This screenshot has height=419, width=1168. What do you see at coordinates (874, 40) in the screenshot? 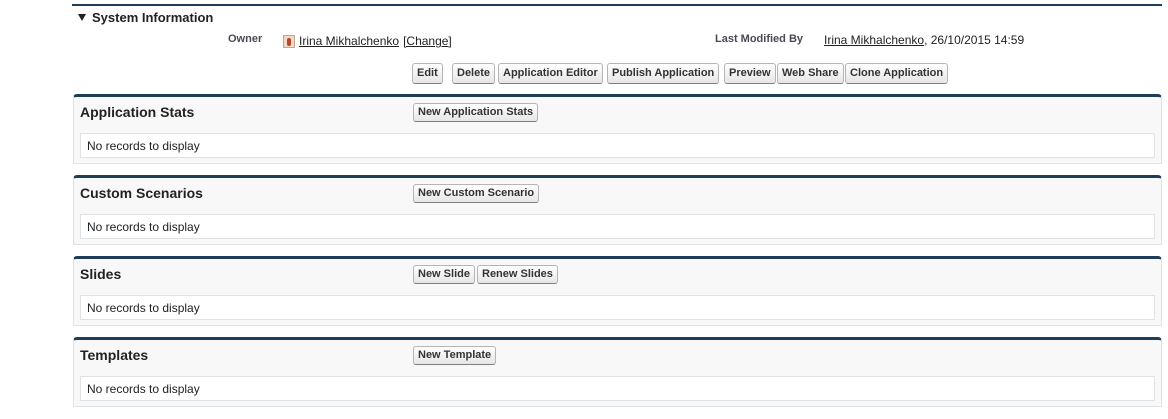
I see `last-modified-user-link: Irina Mikhalchenko` at bounding box center [874, 40].